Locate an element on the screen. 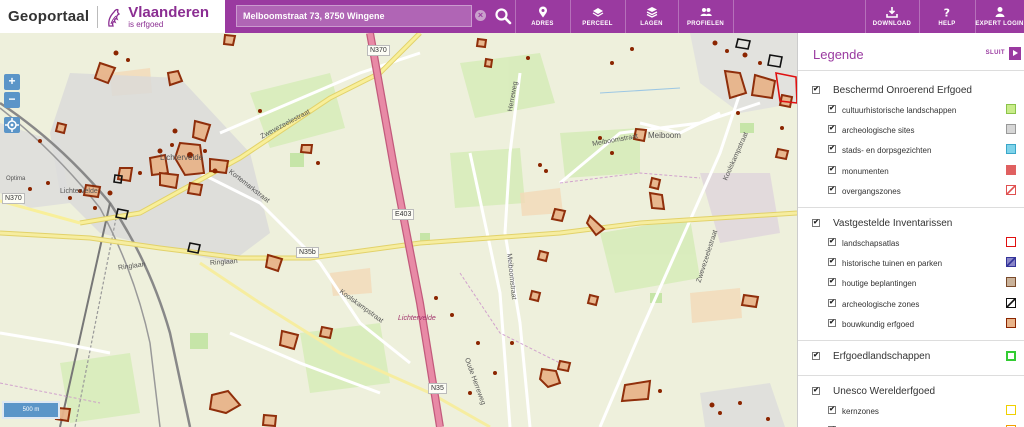  download-icon is located at coordinates (892, 12).